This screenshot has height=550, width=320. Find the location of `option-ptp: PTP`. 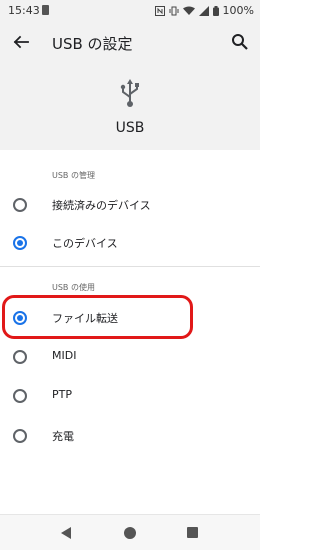

option-ptp: PTP is located at coordinates (130, 396).